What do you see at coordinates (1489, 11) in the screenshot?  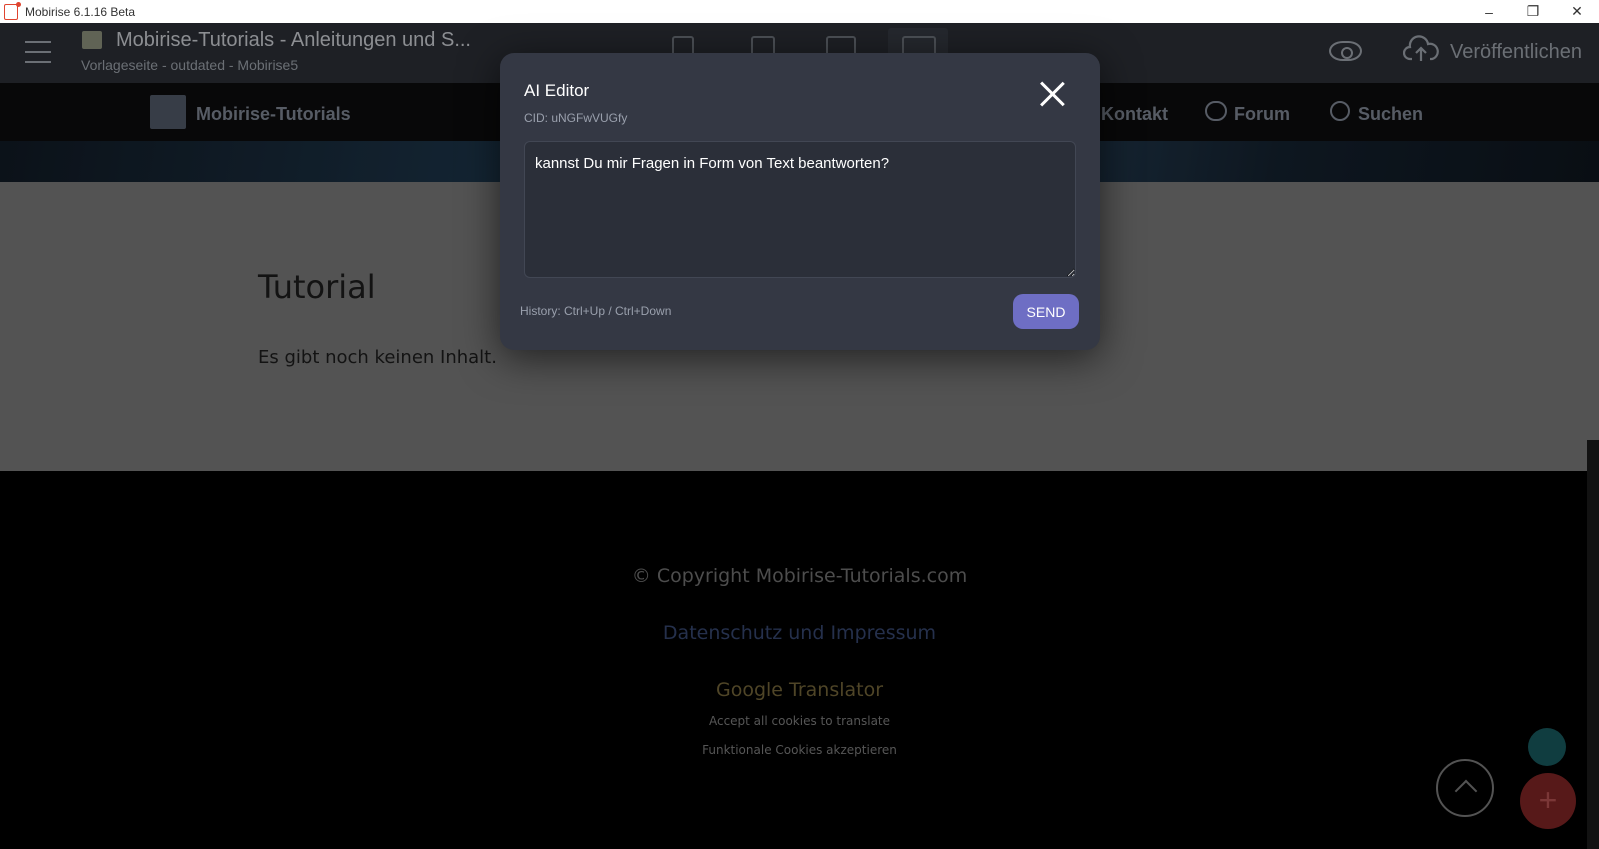 I see `minimize-button: –` at bounding box center [1489, 11].